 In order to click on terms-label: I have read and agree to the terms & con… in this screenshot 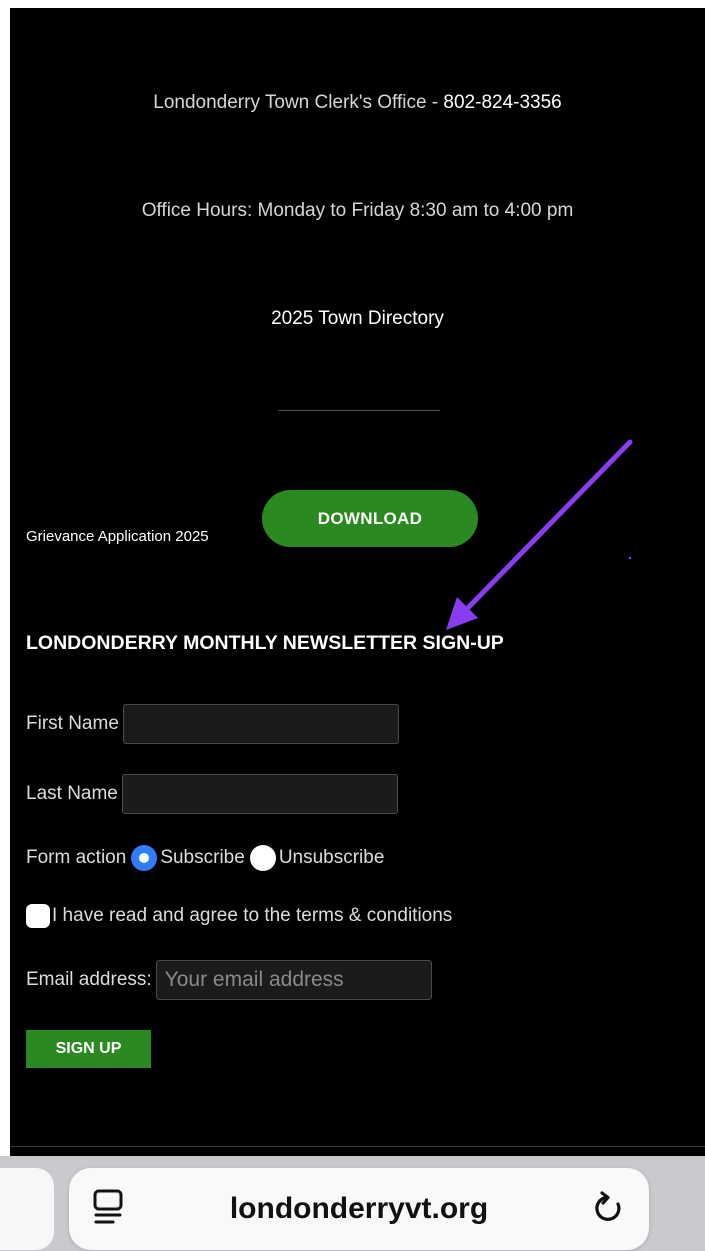, I will do `click(252, 916)`.